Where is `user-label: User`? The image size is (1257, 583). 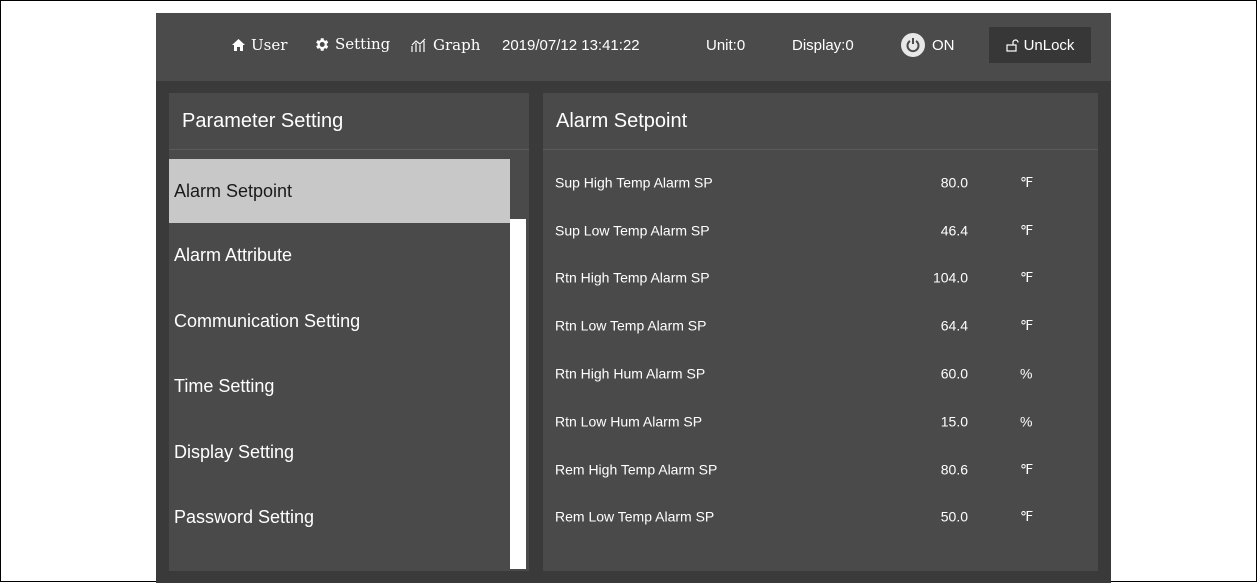
user-label: User is located at coordinates (269, 45).